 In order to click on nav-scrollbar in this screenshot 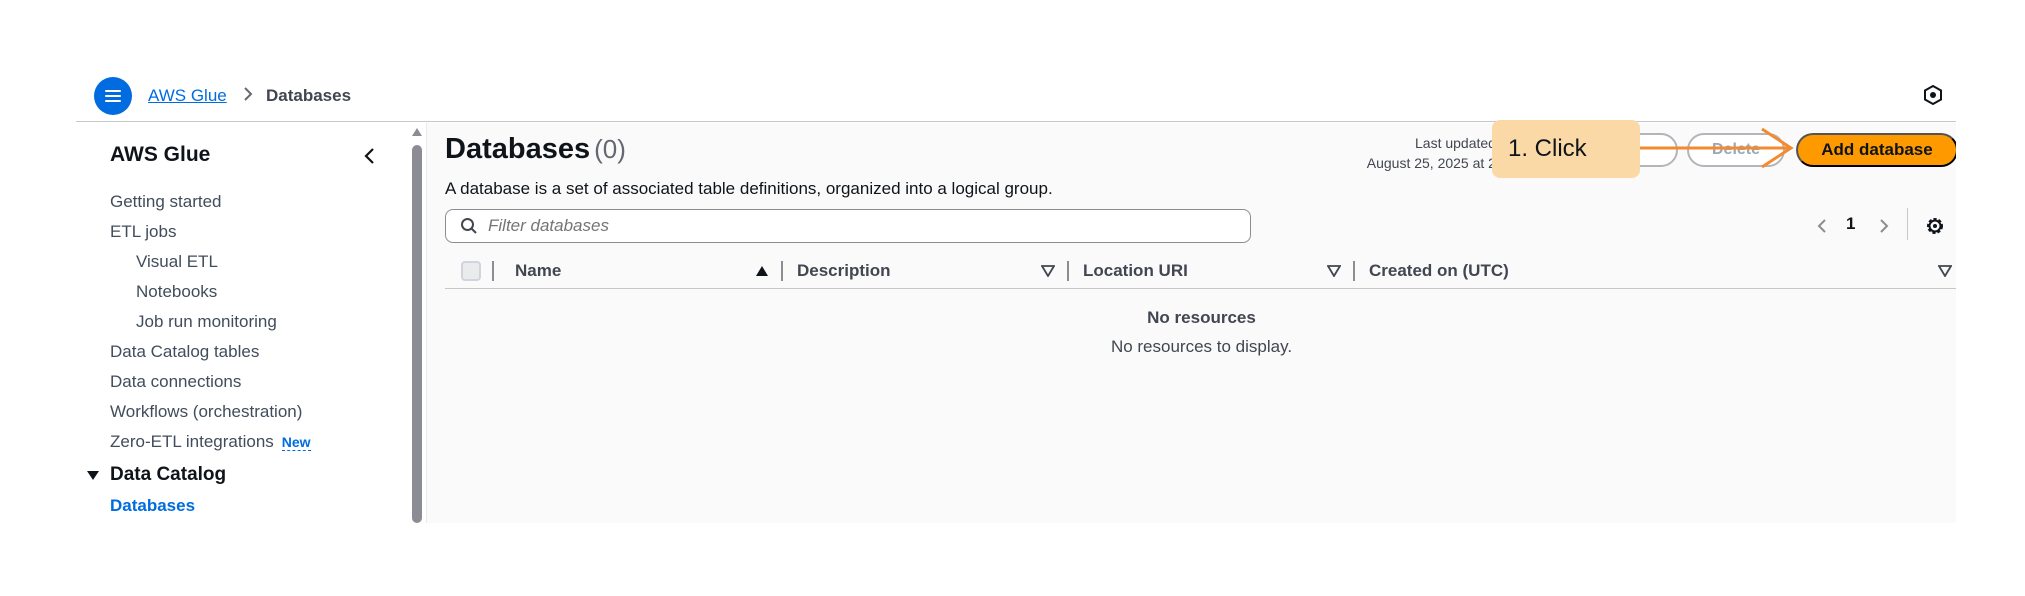, I will do `click(417, 323)`.